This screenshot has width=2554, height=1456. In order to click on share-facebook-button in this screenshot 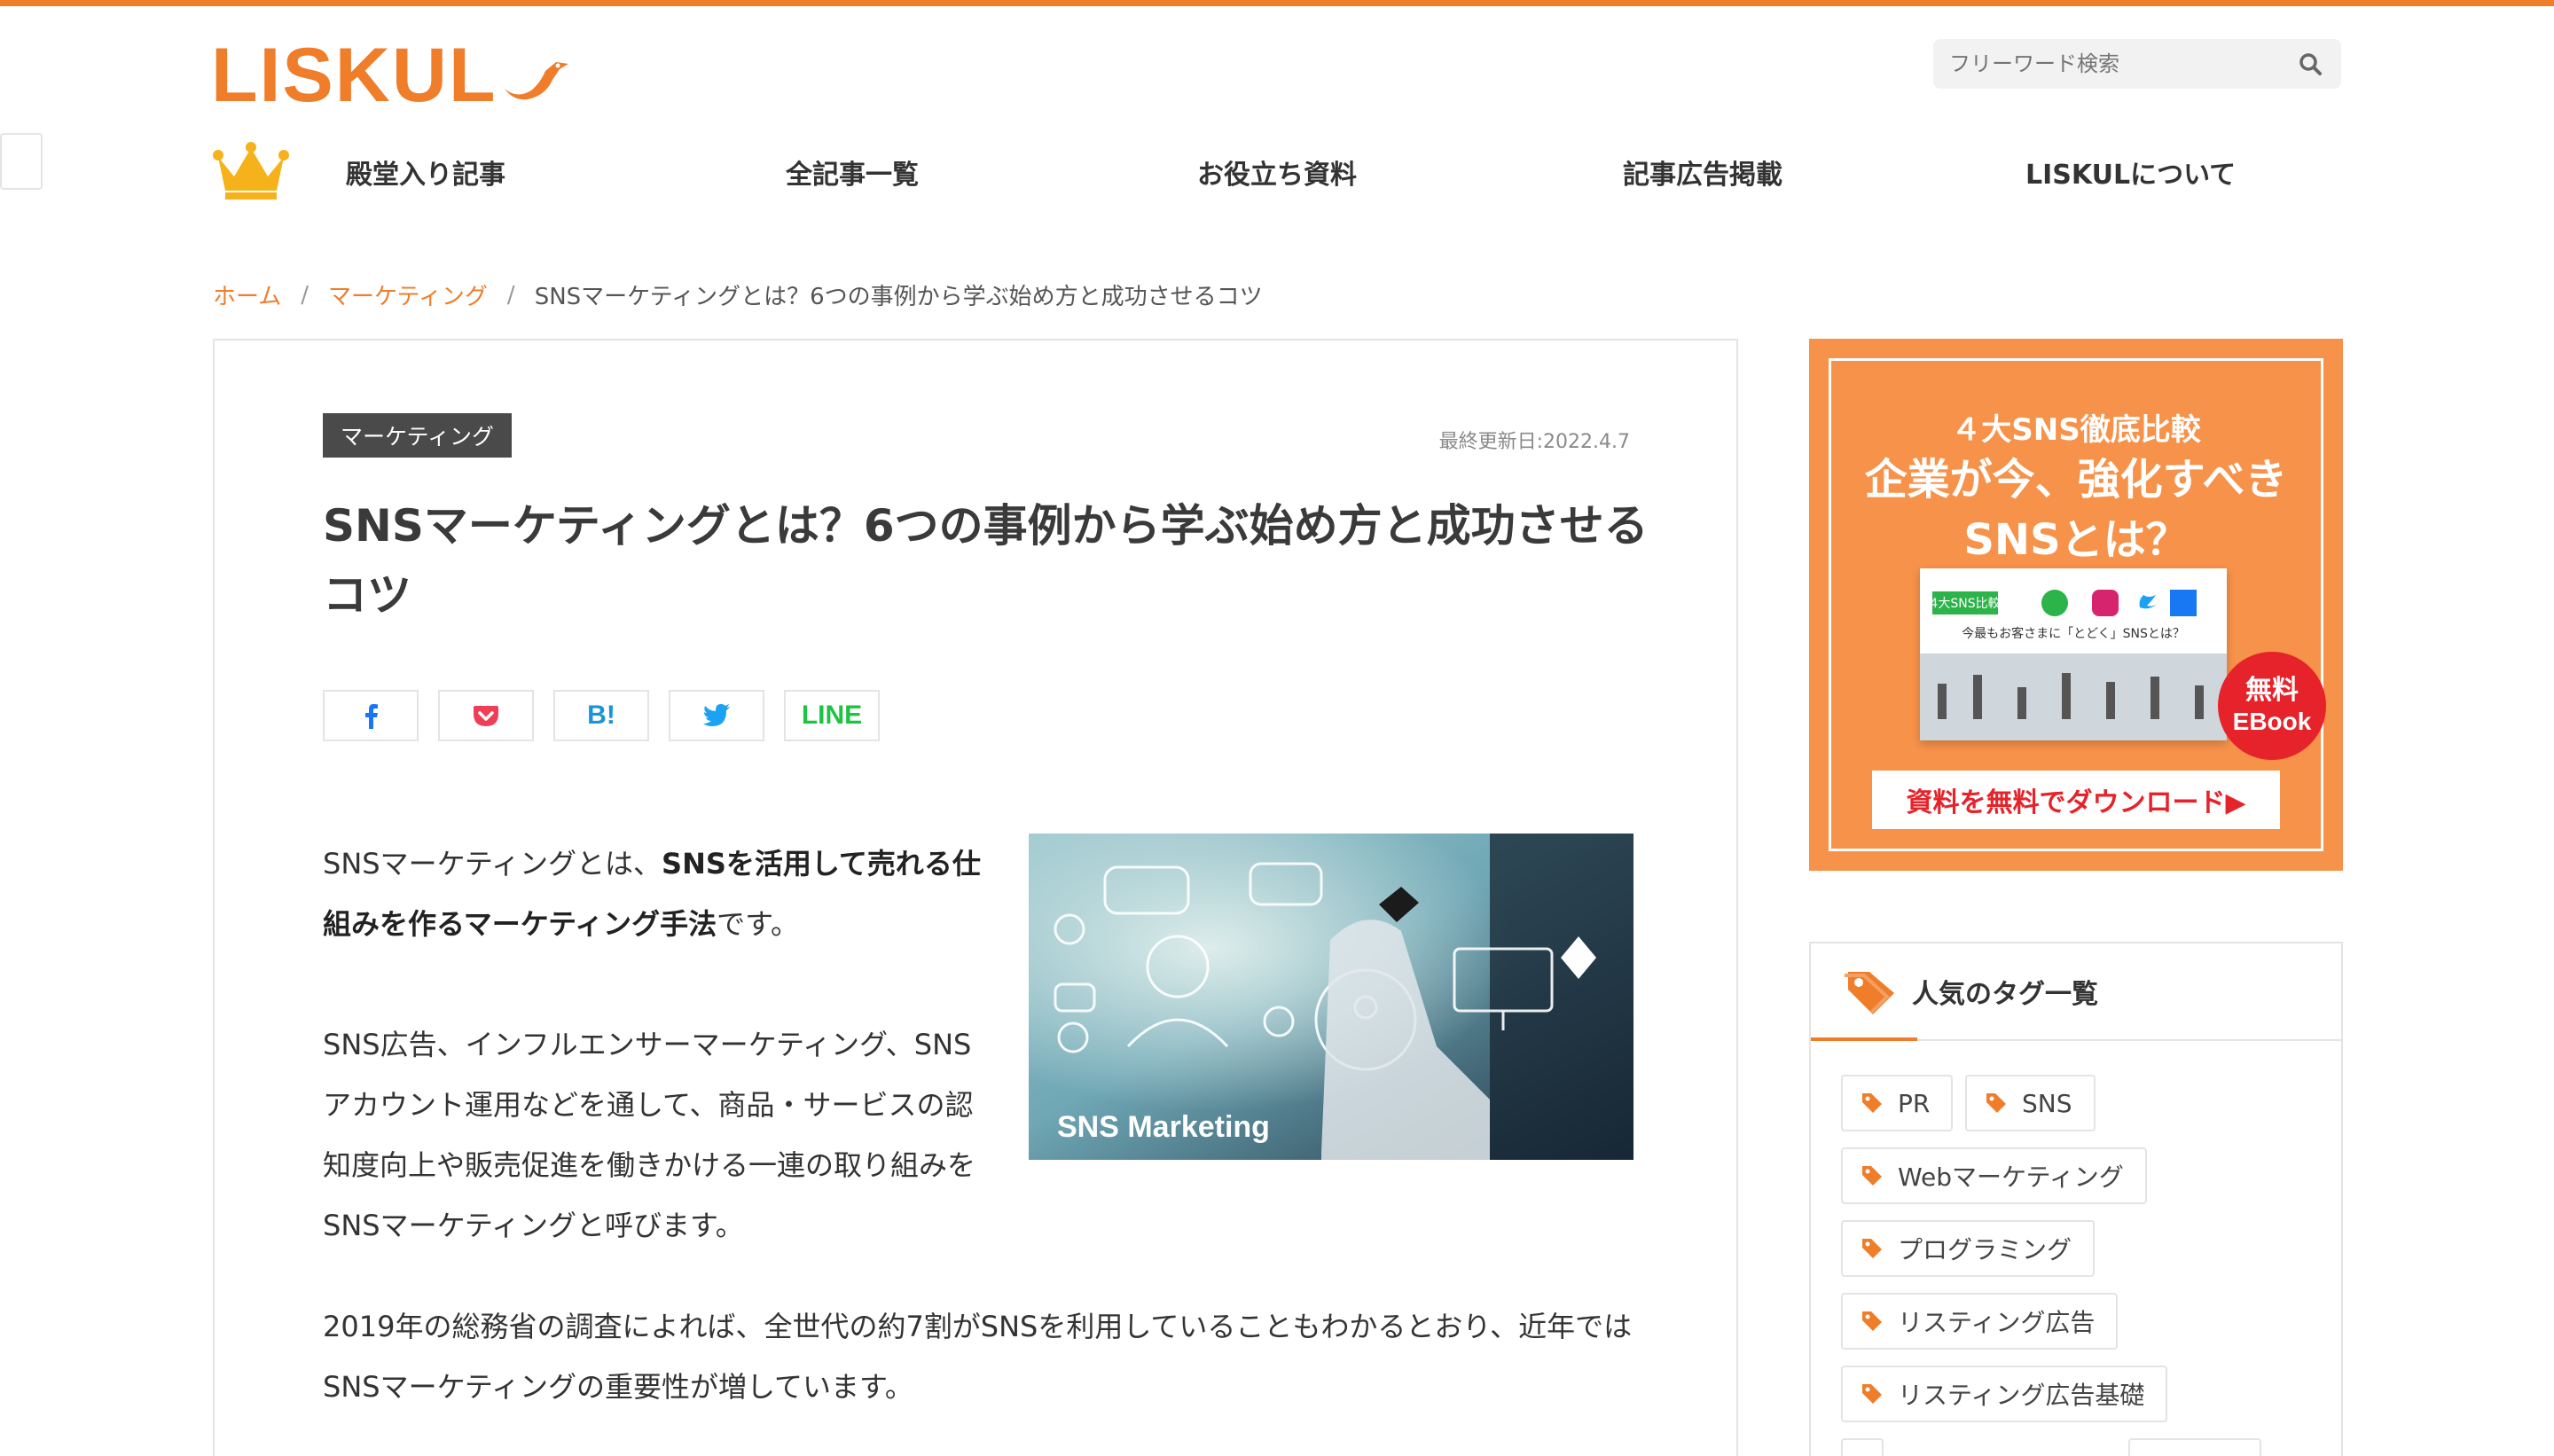, I will do `click(371, 715)`.